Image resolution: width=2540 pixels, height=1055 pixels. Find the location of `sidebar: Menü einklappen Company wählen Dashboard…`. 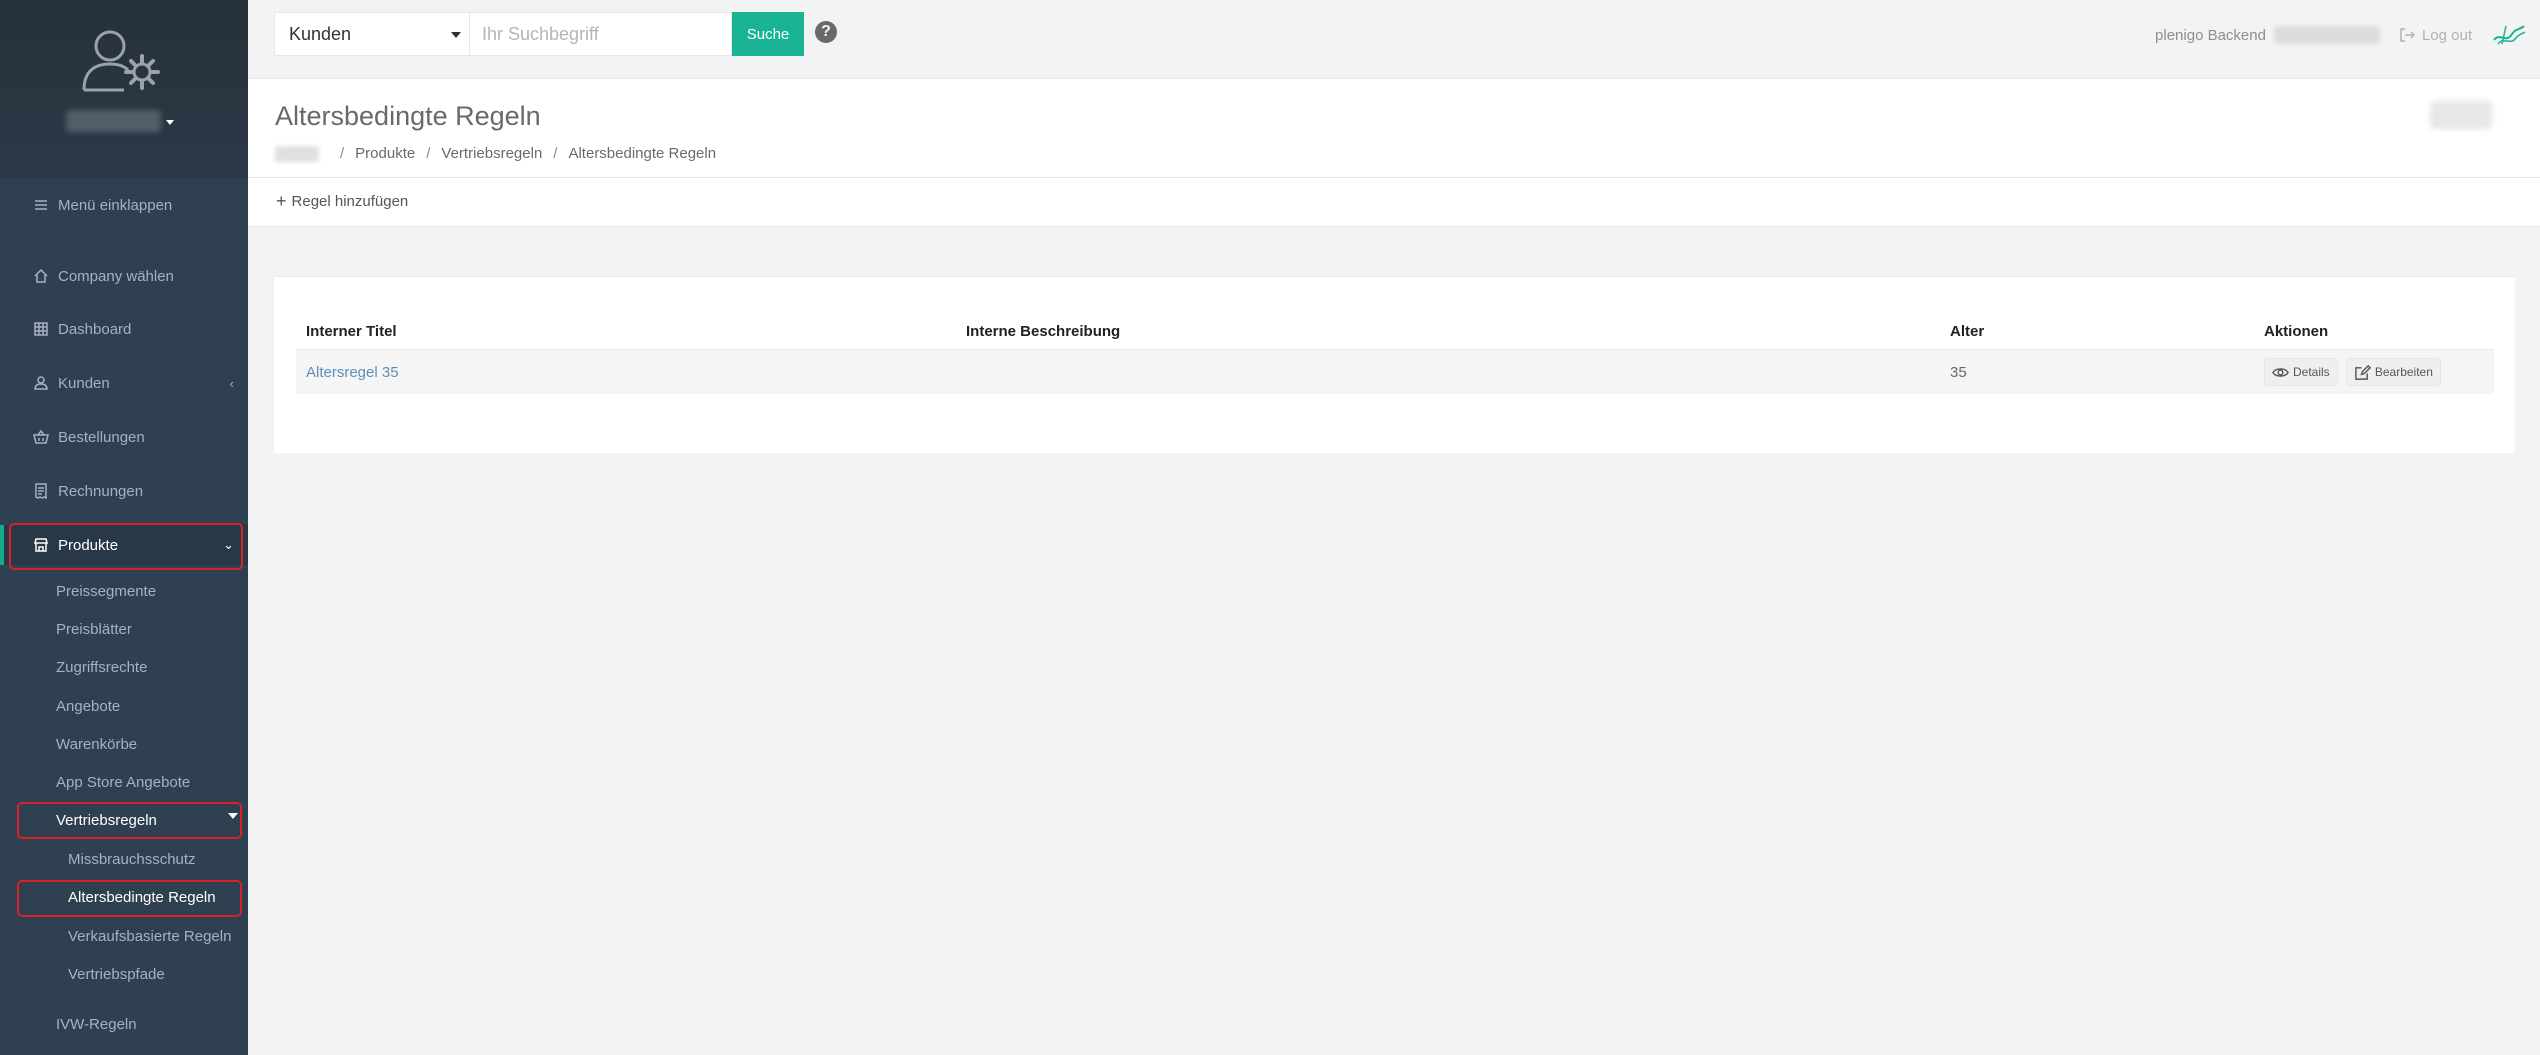

sidebar: Menü einklappen Company wählen Dashboard… is located at coordinates (124, 527).